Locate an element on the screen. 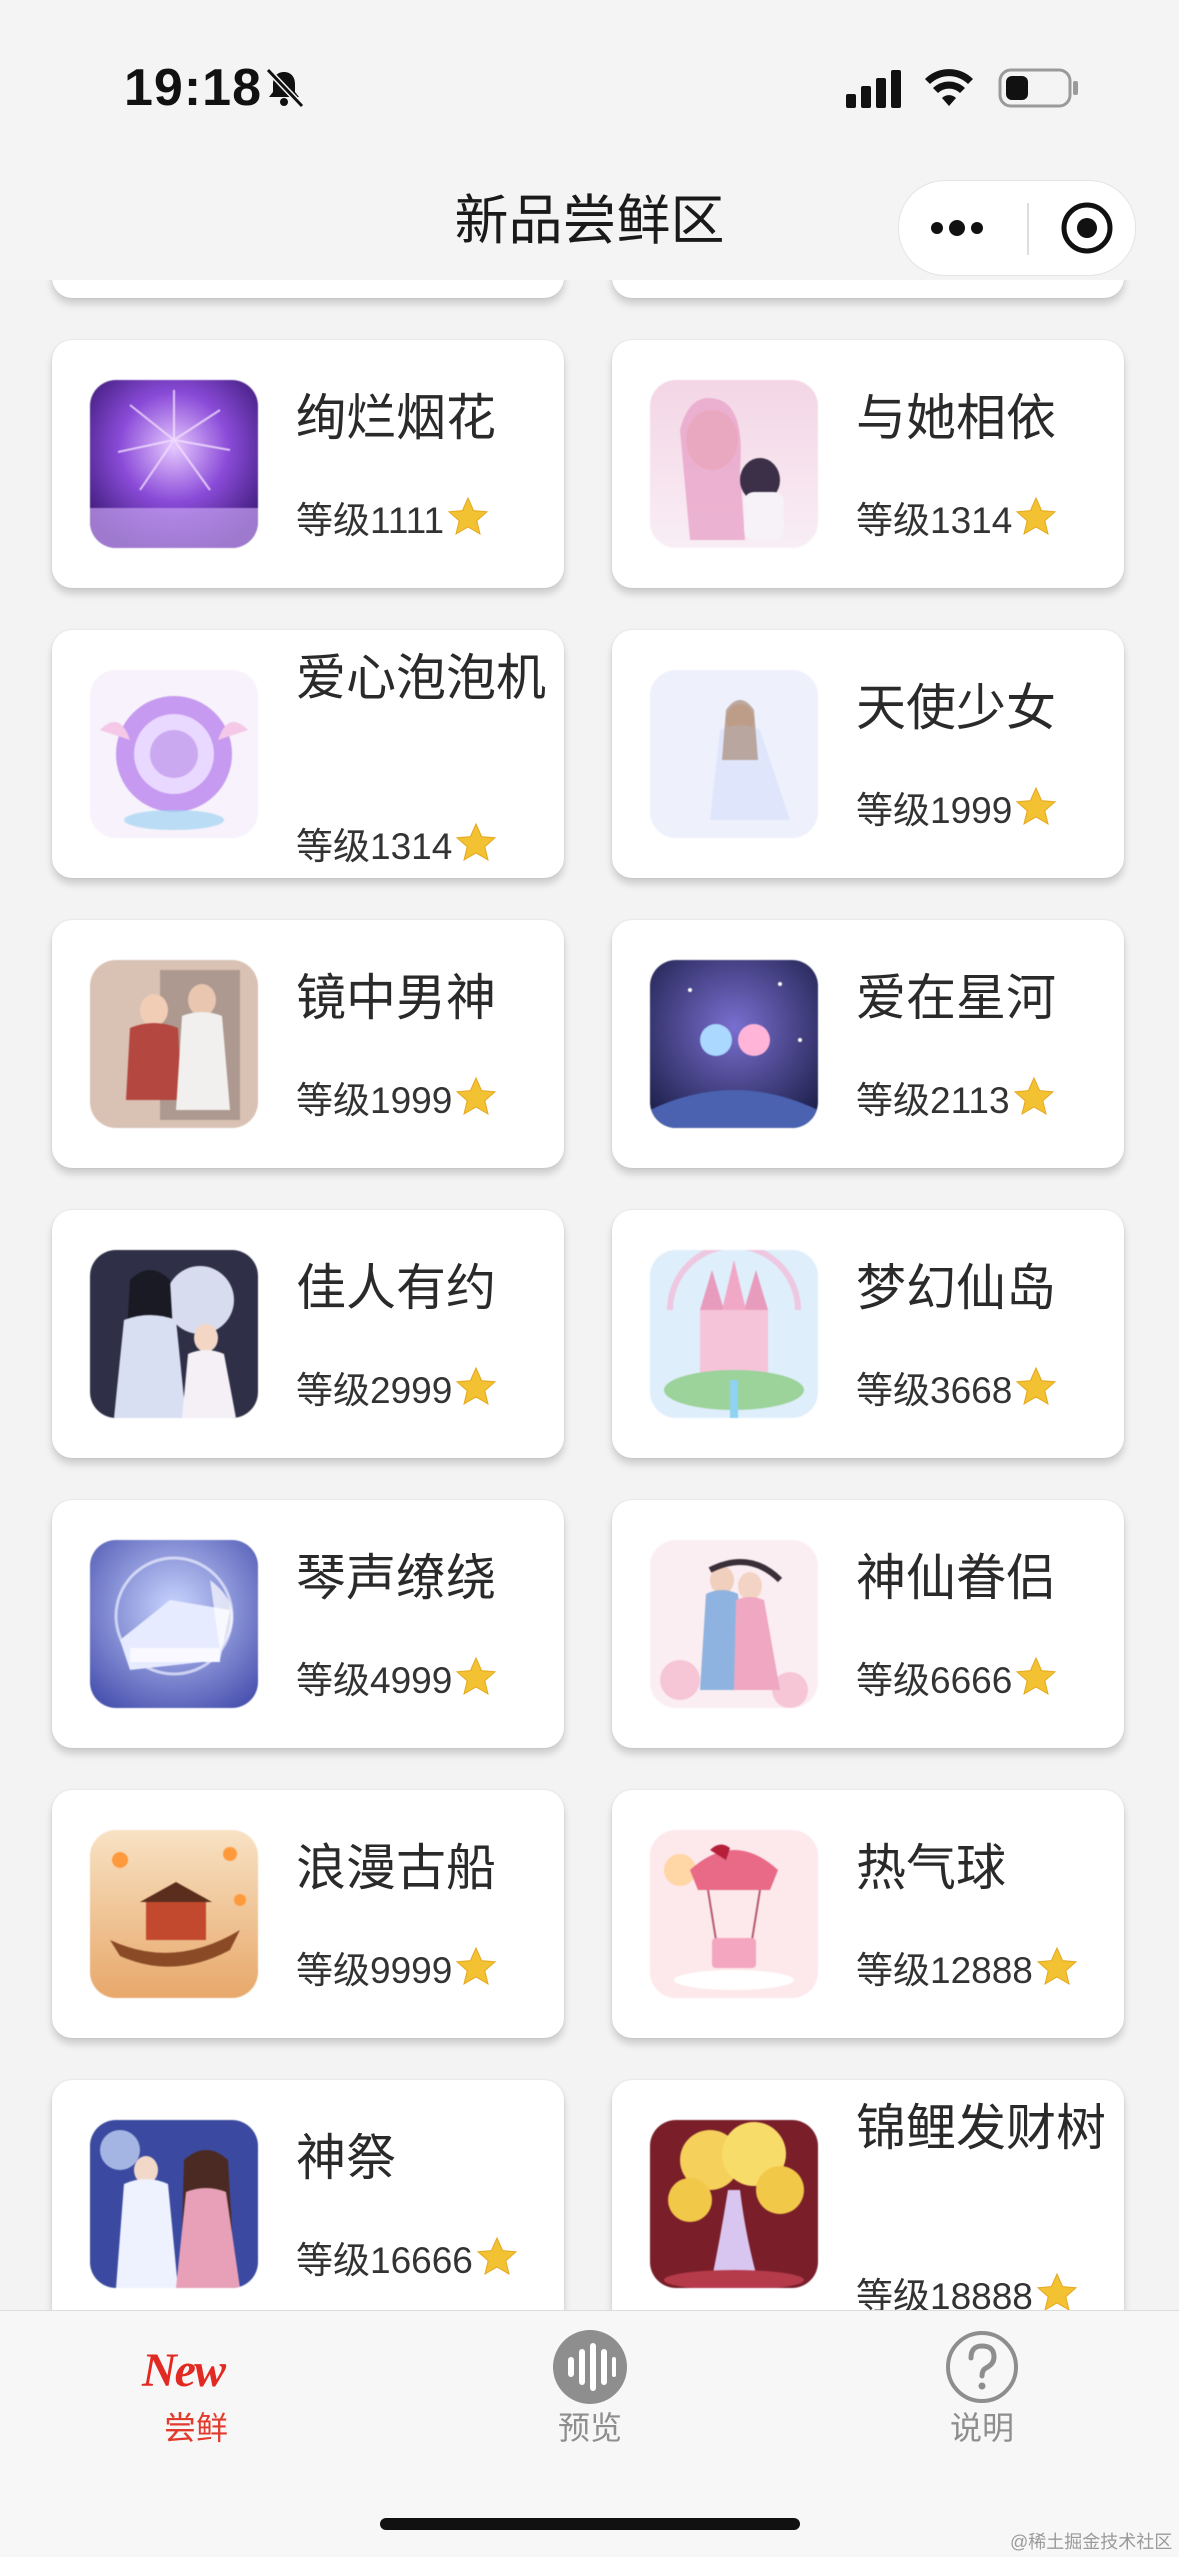 The height and width of the screenshot is (2557, 1179). new-icon: New is located at coordinates (184, 2370).